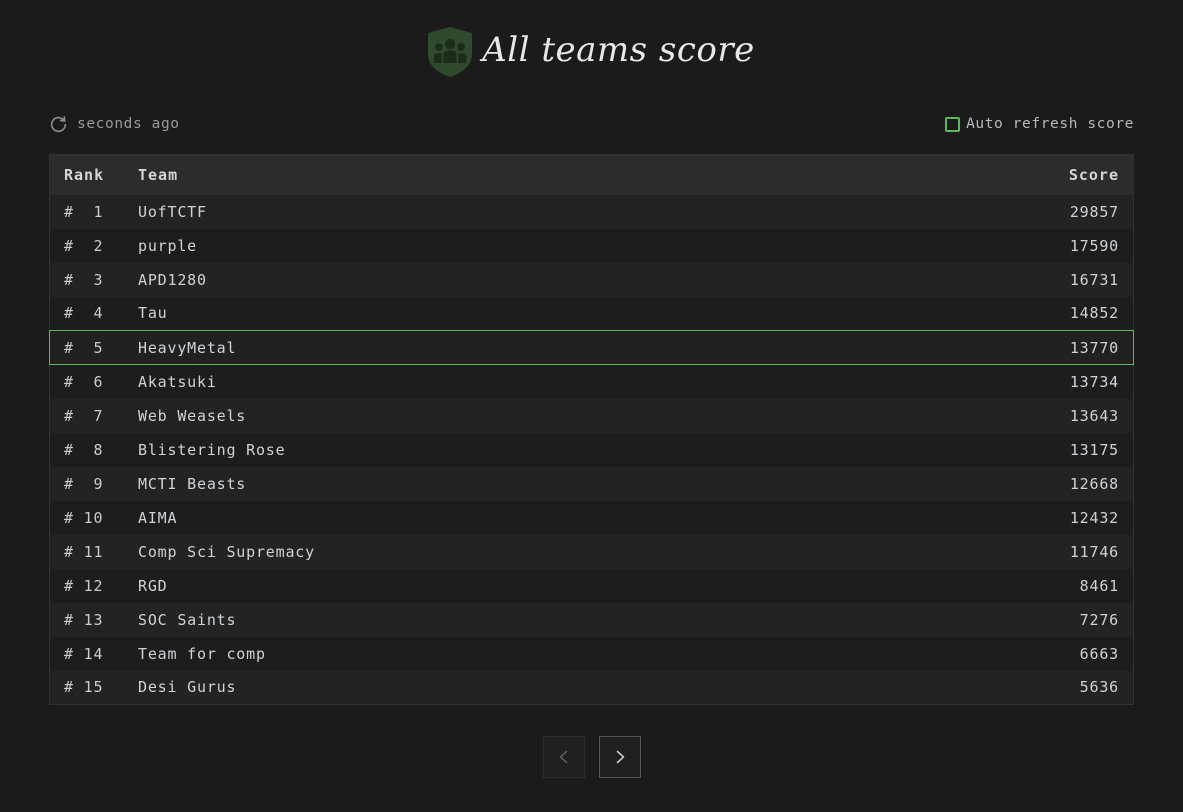 This screenshot has height=812, width=1183. What do you see at coordinates (591, 211) in the screenshot?
I see `table-row: # 1 UofTCTF 29857` at bounding box center [591, 211].